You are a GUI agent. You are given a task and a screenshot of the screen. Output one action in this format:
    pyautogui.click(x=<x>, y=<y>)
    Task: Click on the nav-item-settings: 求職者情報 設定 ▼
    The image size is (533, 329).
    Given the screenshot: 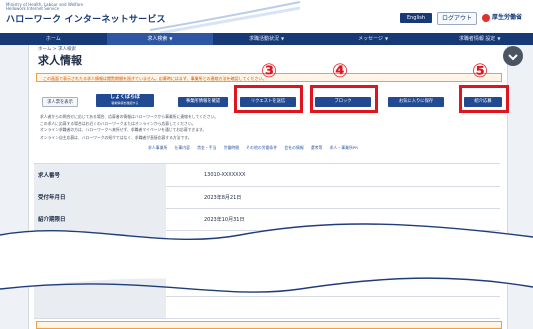 What is the action you would take?
    pyautogui.click(x=479, y=39)
    